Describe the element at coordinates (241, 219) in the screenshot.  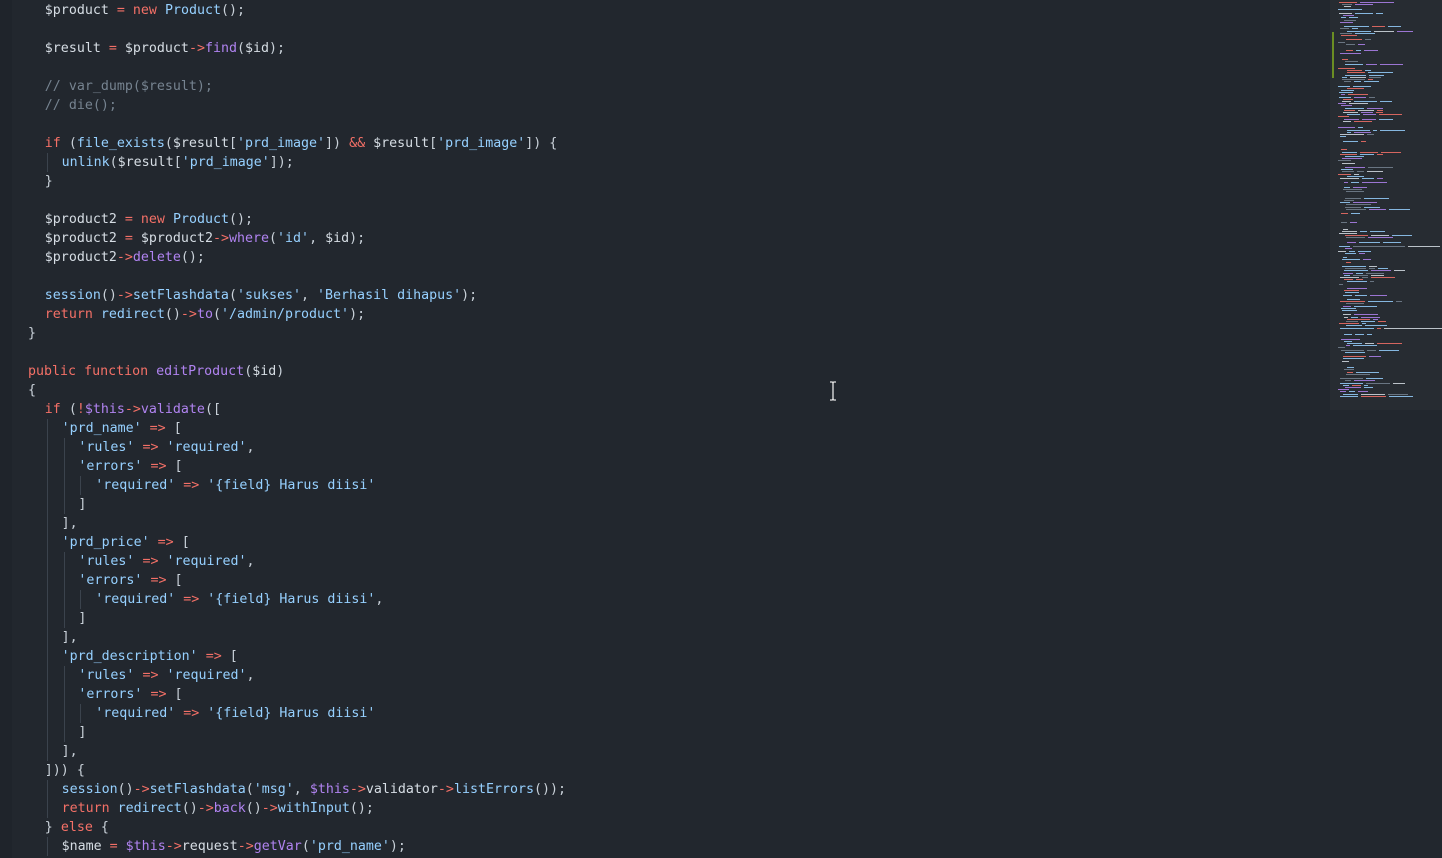
I see `code-token-p: ();` at that location.